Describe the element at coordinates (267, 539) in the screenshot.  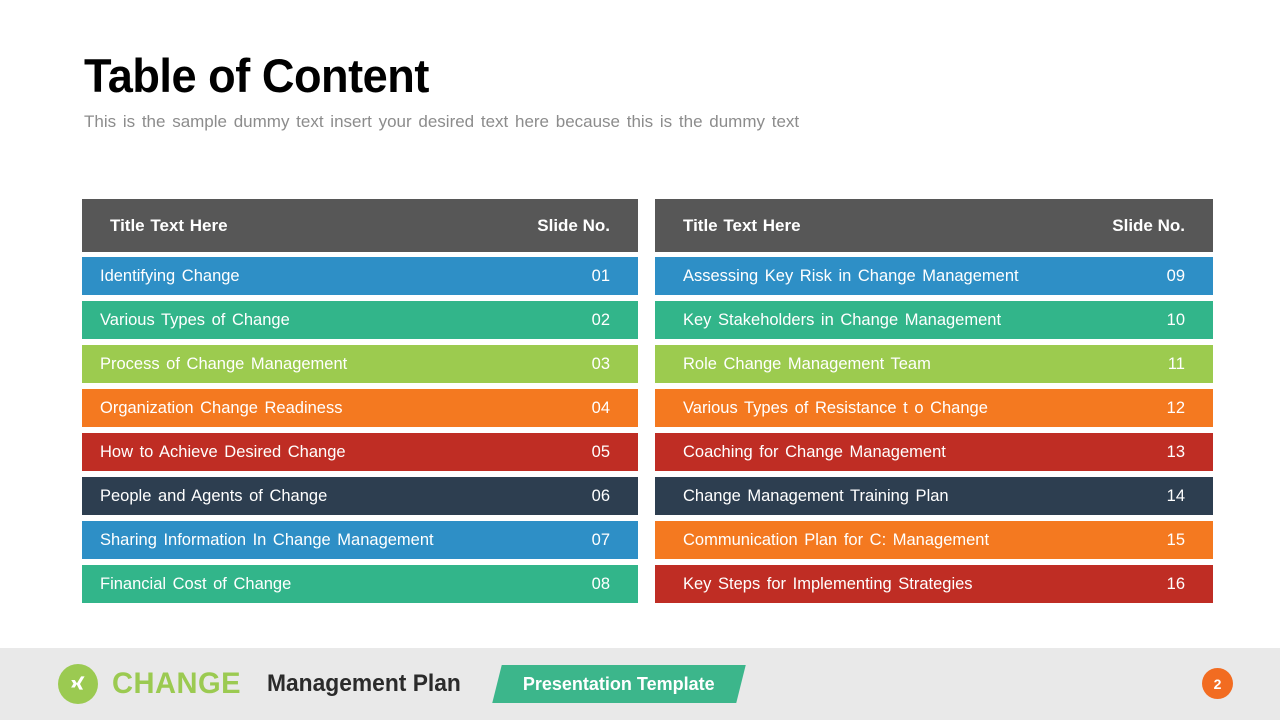
I see `row-label: Sharing Information In Change Management` at that location.